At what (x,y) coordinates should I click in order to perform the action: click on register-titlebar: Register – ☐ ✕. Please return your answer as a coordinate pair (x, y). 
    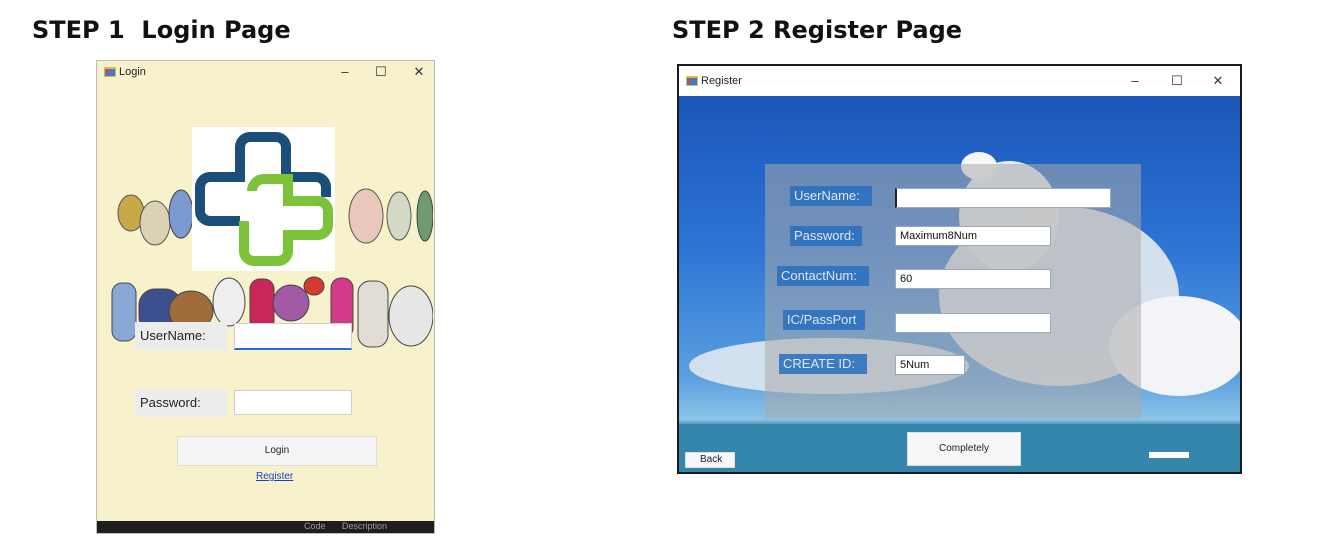
    Looking at the image, I should click on (959, 81).